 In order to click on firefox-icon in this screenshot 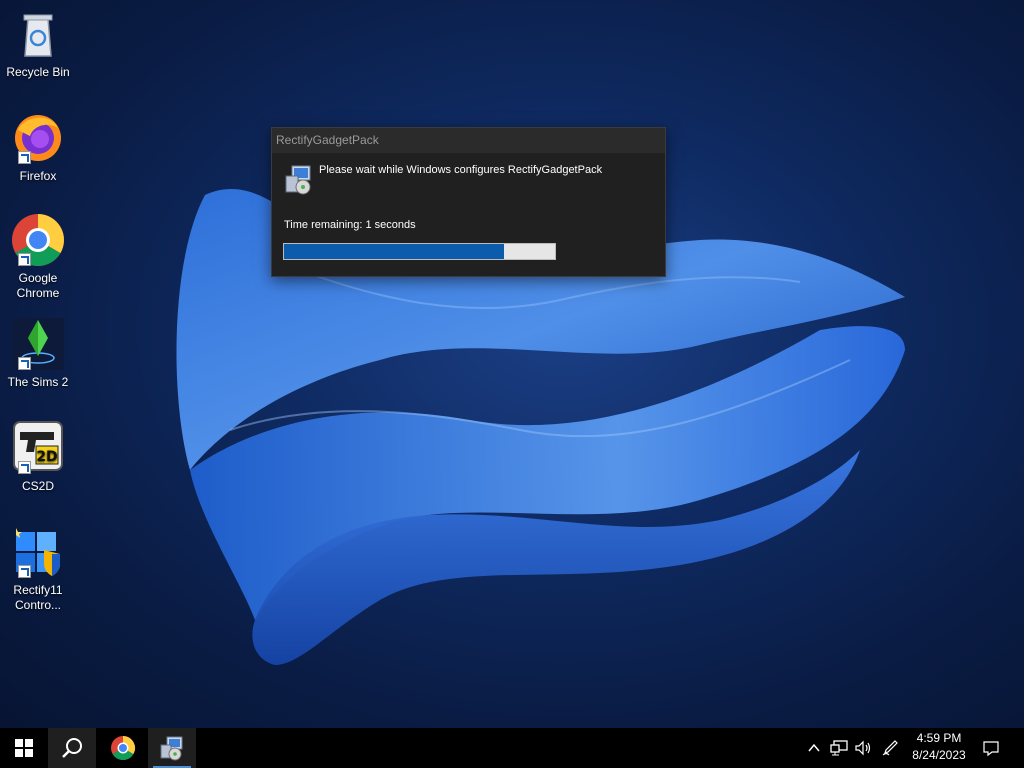, I will do `click(38, 138)`.